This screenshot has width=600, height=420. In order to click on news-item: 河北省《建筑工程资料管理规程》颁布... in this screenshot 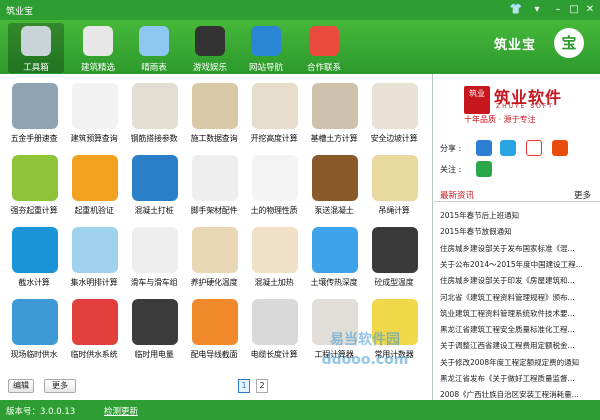, I will do `click(519, 297)`.